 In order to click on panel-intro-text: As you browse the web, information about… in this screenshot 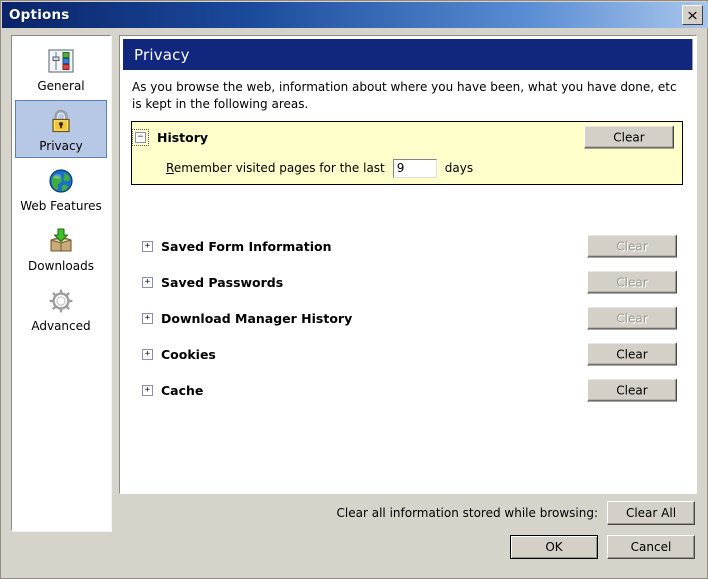, I will do `click(404, 95)`.